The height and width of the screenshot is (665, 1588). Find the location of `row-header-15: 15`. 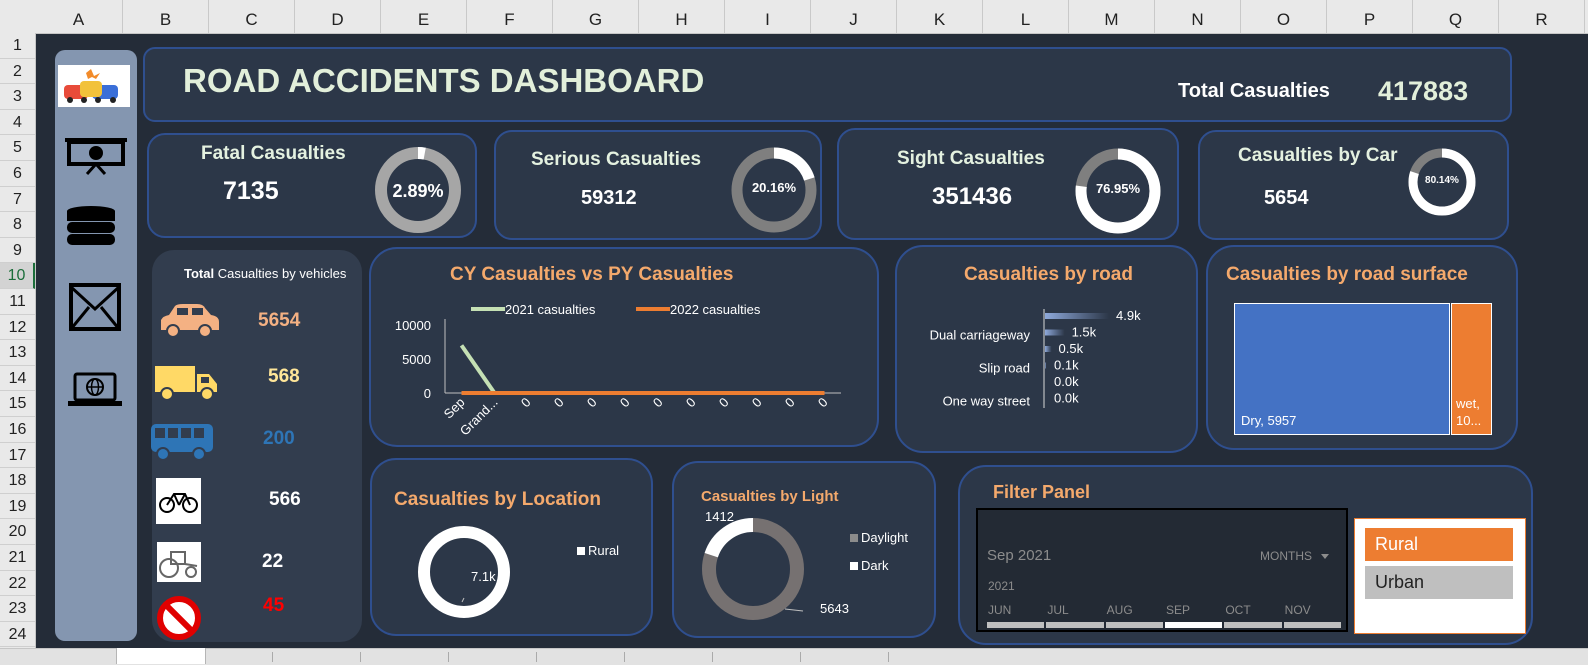

row-header-15: 15 is located at coordinates (17, 404).